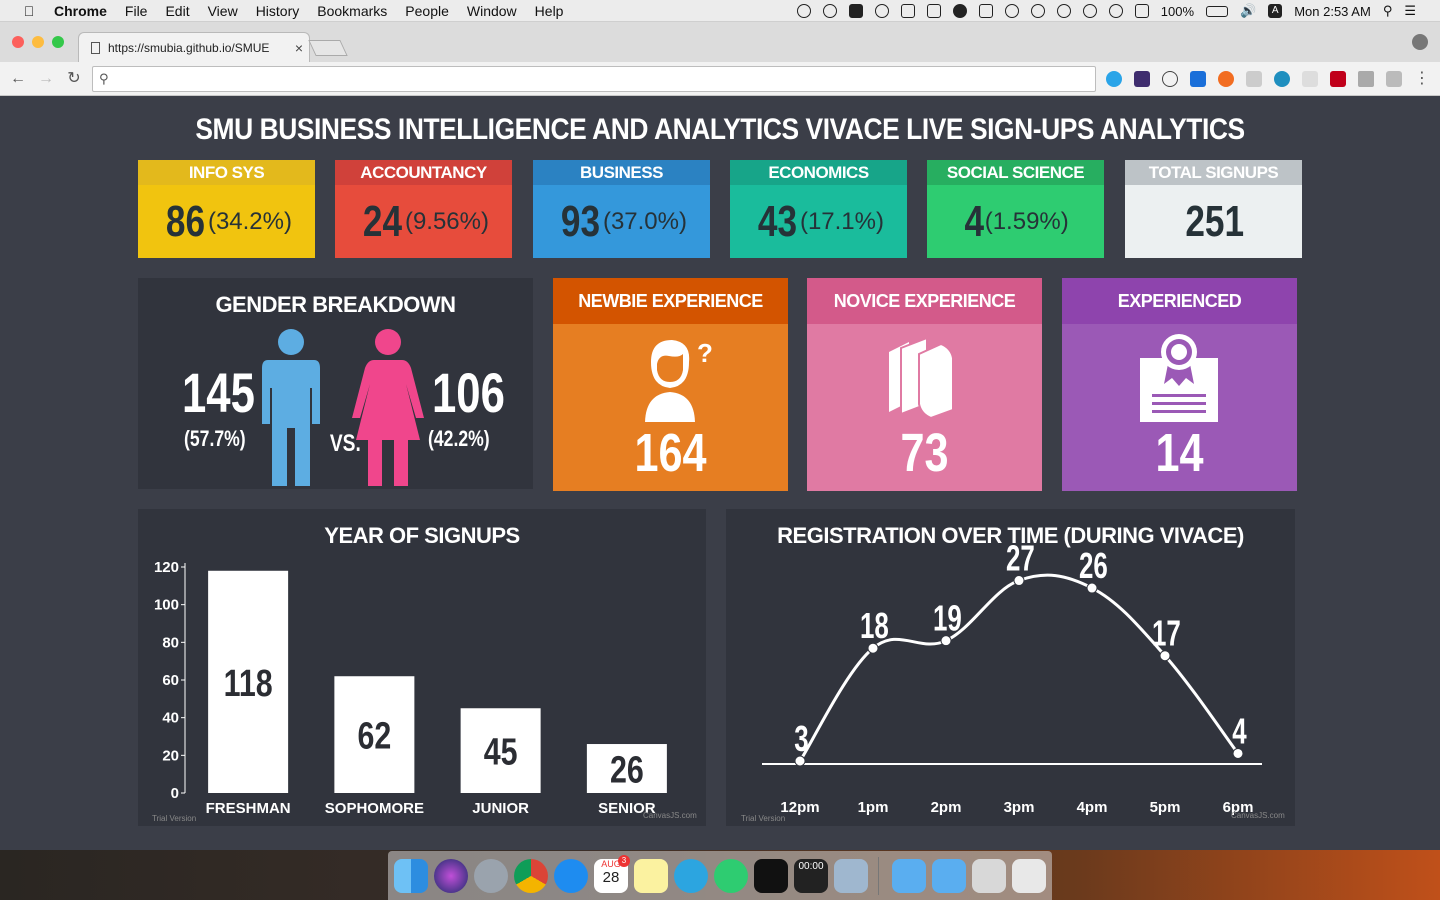 The height and width of the screenshot is (900, 1440). What do you see at coordinates (1011, 11) in the screenshot?
I see `donotdisturb-icon` at bounding box center [1011, 11].